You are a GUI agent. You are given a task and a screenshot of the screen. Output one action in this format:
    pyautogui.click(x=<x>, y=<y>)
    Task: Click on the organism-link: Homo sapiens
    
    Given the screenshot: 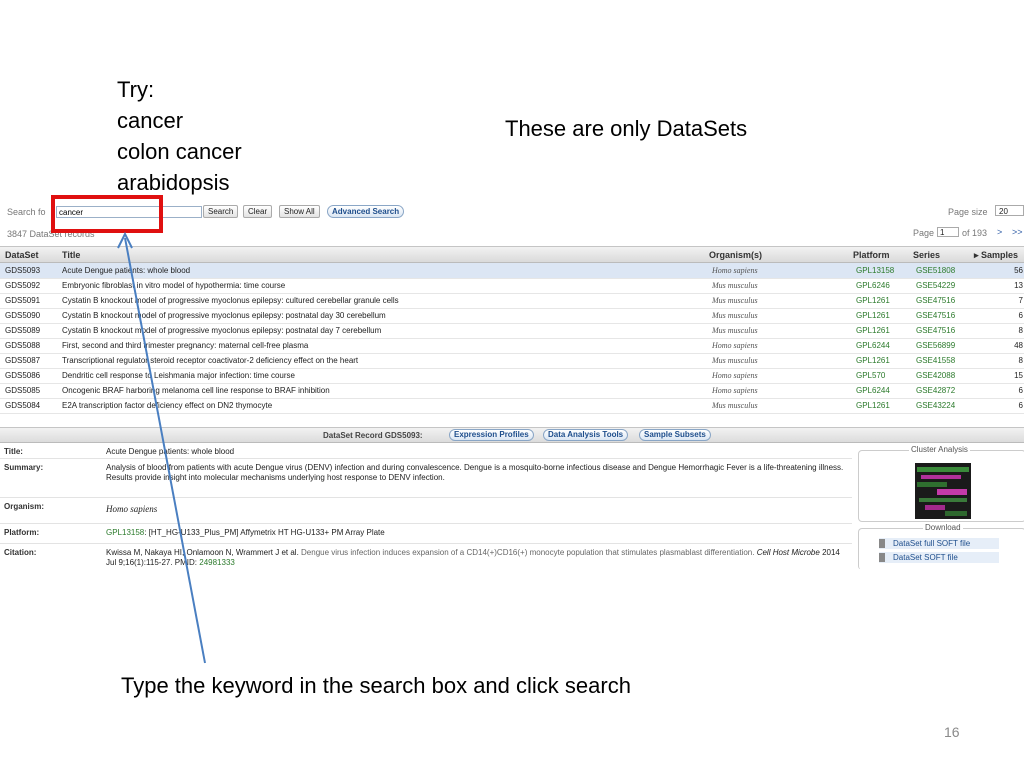 What is the action you would take?
    pyautogui.click(x=476, y=509)
    